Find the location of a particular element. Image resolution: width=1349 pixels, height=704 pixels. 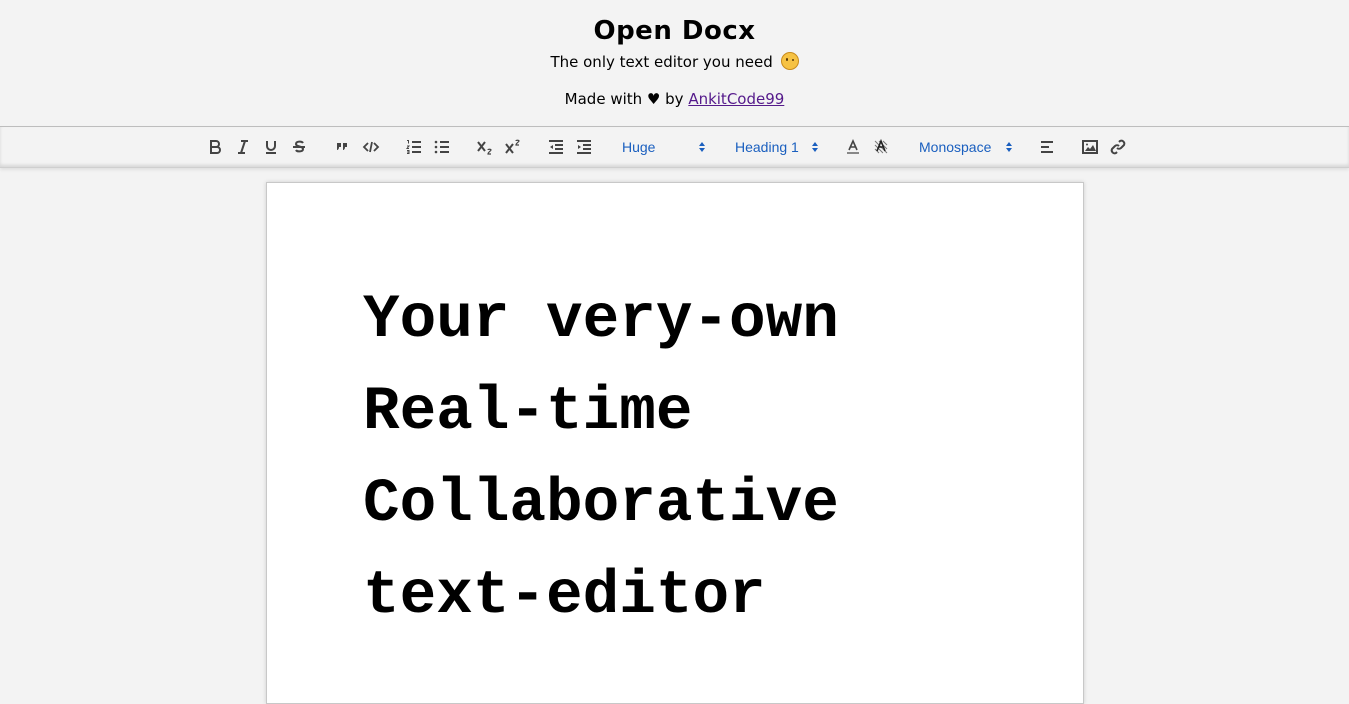

font-picker-label: Monospace is located at coordinates (955, 147).